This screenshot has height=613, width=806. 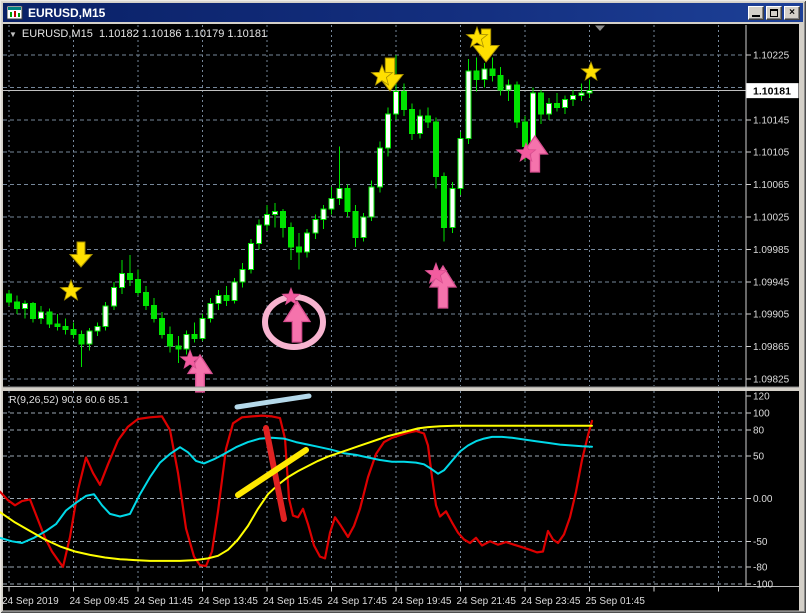 I want to click on svg-text: 24 Sep 15:45, so click(x=293, y=601).